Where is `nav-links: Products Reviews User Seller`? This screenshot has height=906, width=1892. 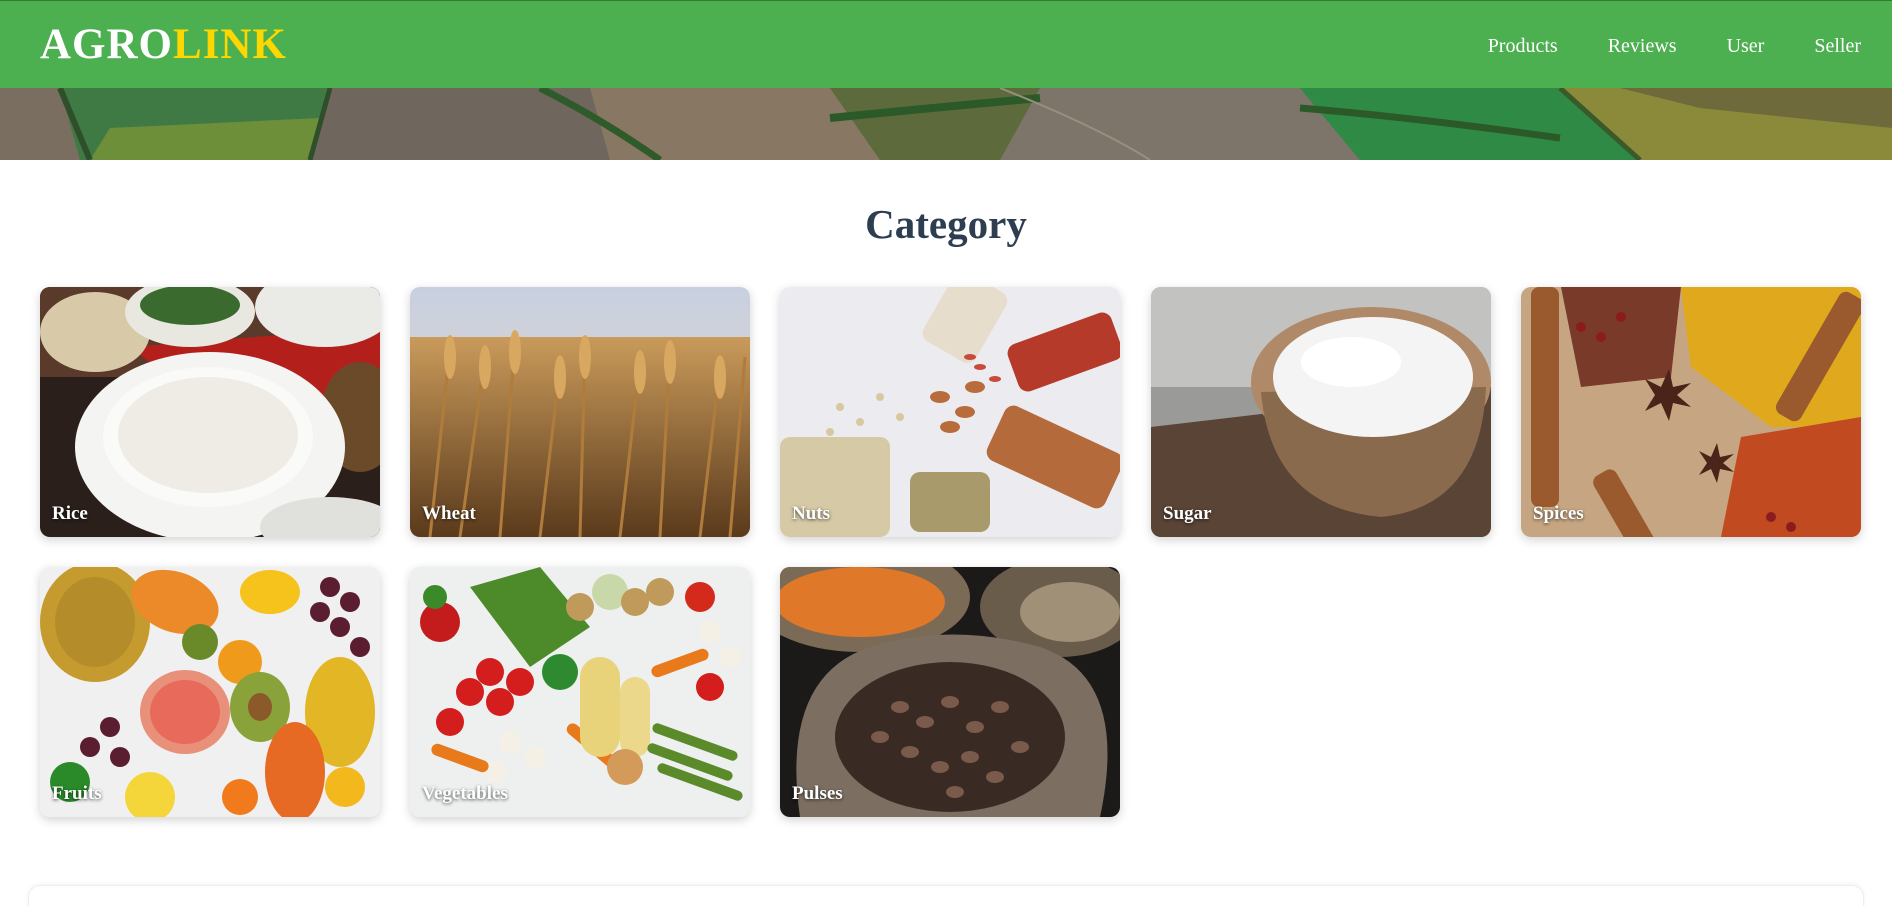 nav-links: Products Reviews User Seller is located at coordinates (1674, 46).